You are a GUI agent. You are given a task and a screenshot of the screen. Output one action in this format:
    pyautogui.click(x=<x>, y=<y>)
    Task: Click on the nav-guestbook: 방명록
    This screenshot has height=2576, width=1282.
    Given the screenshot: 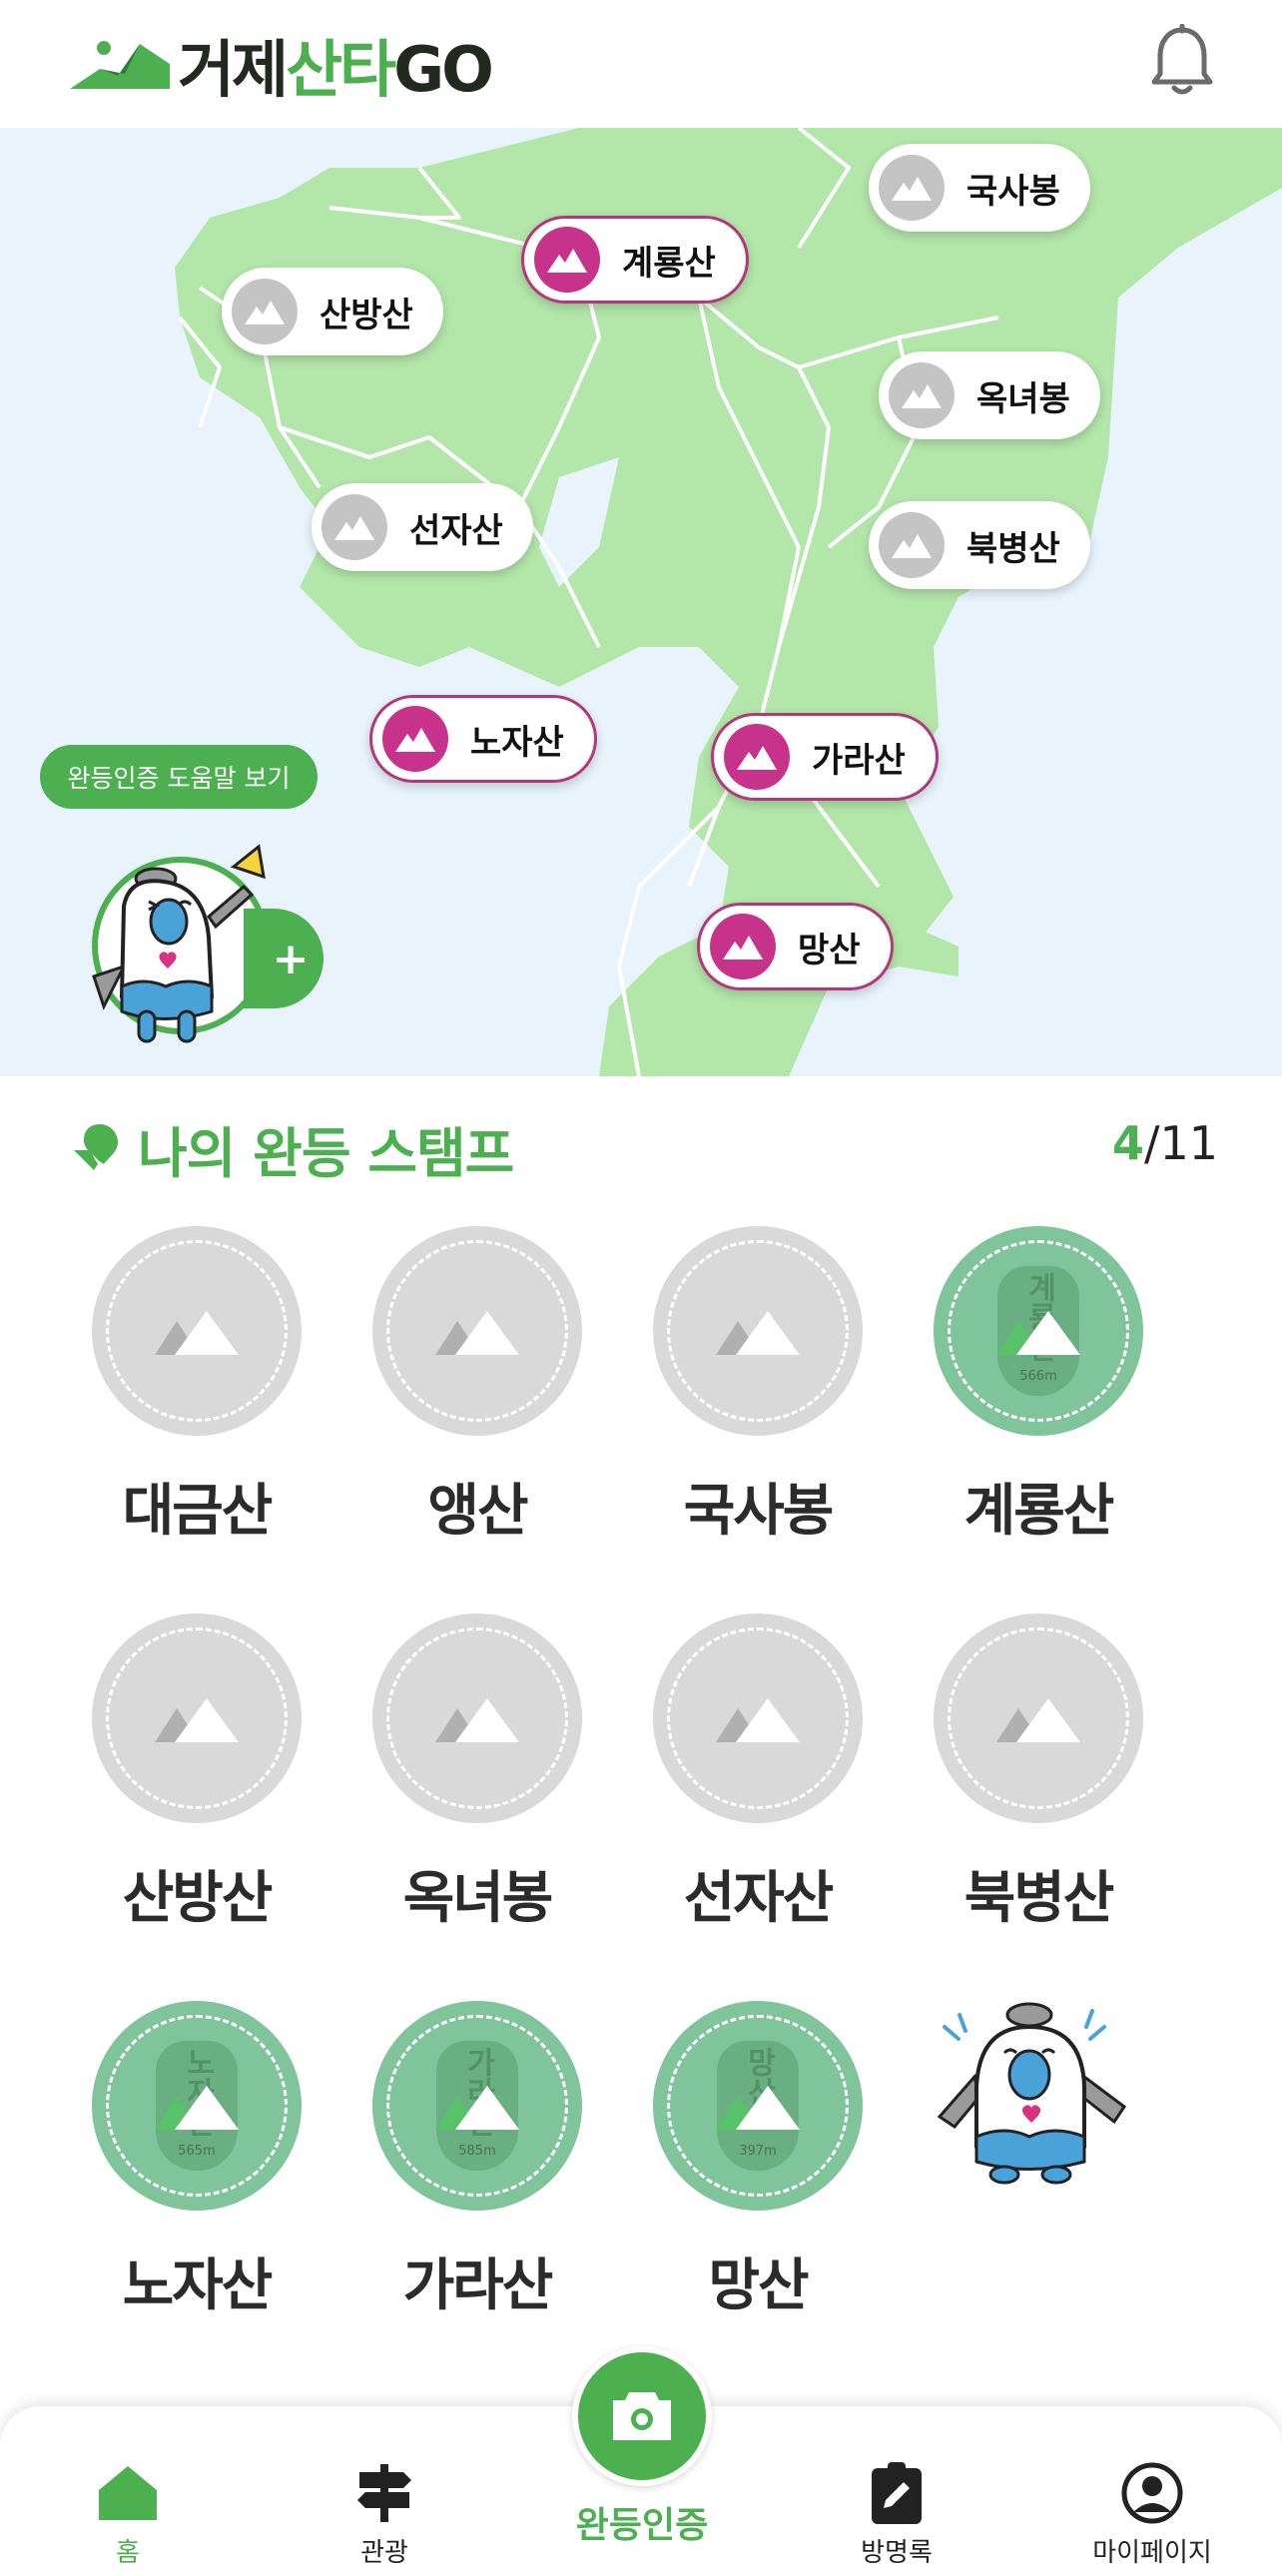 What is the action you would take?
    pyautogui.click(x=896, y=2514)
    